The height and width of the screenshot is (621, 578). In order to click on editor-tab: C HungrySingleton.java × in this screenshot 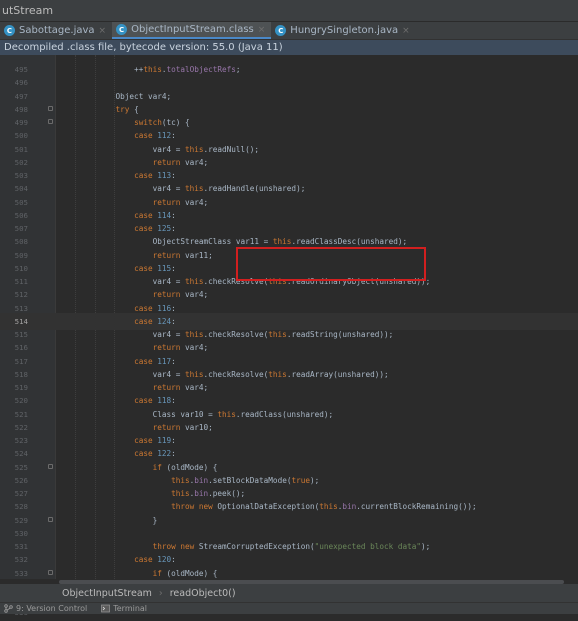, I will do `click(343, 30)`.